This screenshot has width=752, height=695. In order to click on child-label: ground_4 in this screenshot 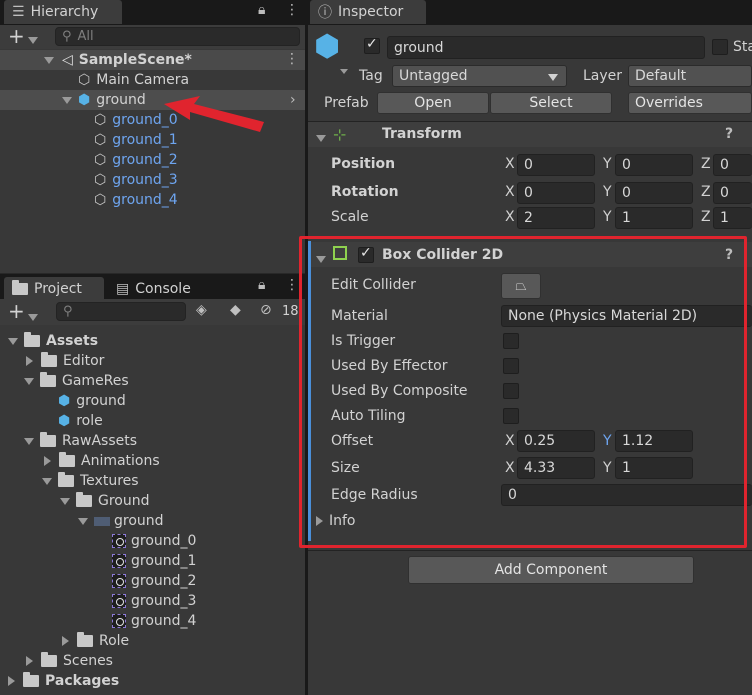, I will do `click(145, 200)`.